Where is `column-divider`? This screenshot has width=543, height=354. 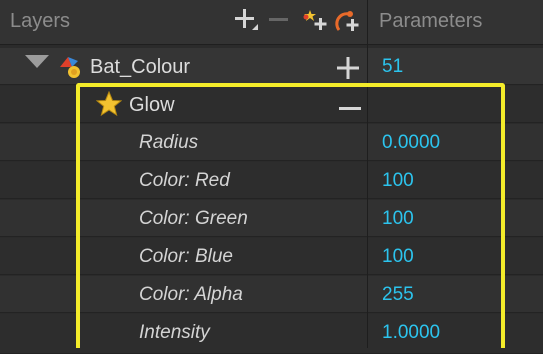
column-divider is located at coordinates (367, 174).